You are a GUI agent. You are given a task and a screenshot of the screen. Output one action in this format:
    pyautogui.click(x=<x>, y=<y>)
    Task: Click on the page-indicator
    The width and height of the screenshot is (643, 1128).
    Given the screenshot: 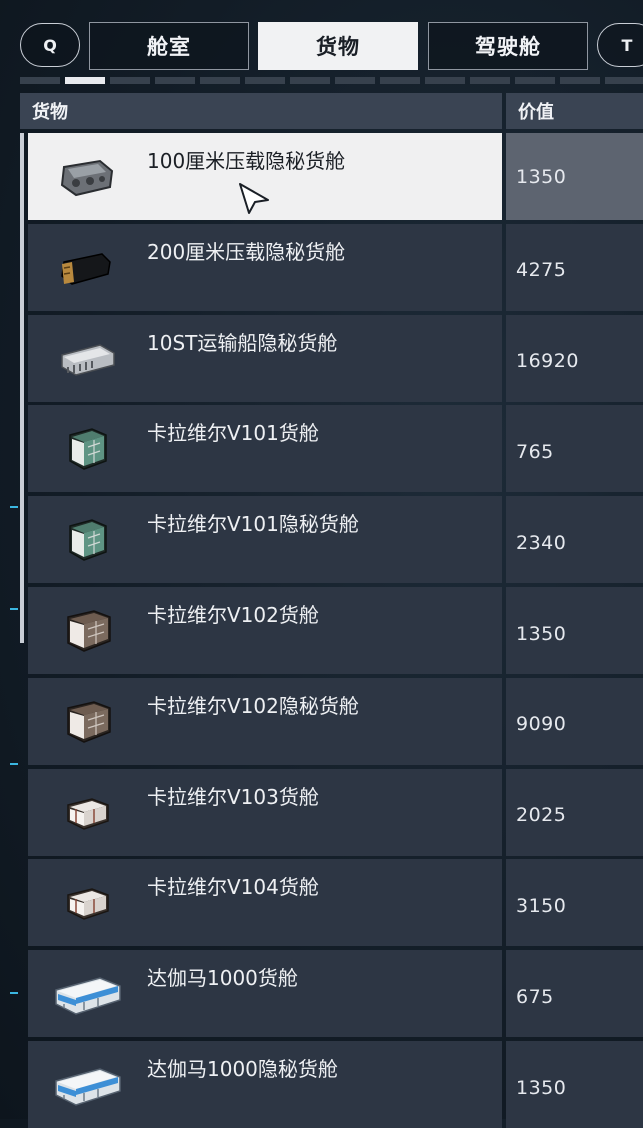 What is the action you would take?
    pyautogui.click(x=331, y=81)
    